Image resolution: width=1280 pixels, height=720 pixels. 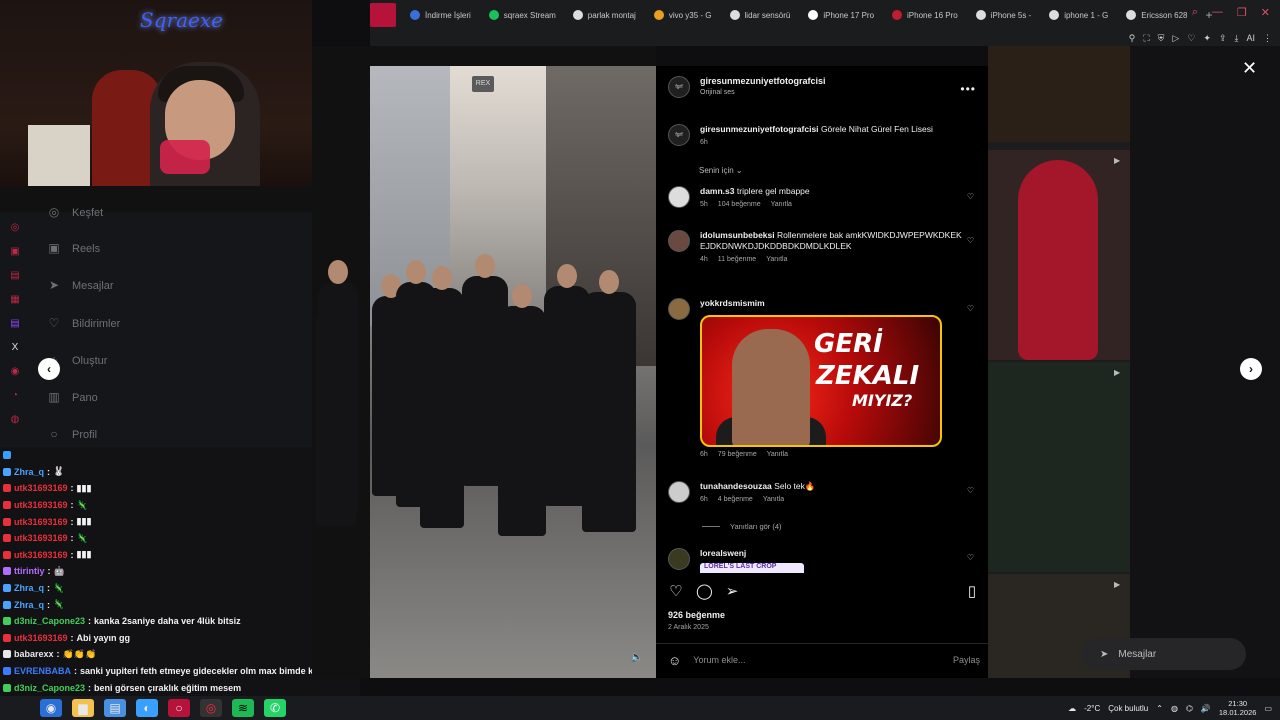 I want to click on messages-pill: ➤ Mesajlar, so click(x=1164, y=654).